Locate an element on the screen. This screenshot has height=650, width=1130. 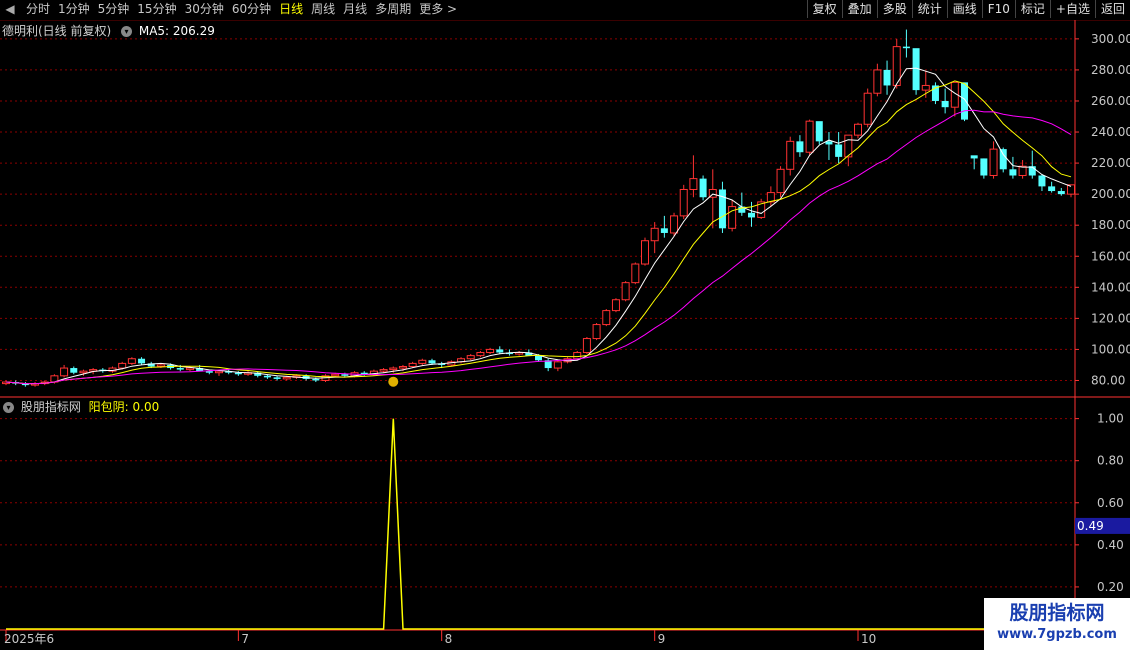
price-tick-label-5: 200.00 is located at coordinates (1110, 194).